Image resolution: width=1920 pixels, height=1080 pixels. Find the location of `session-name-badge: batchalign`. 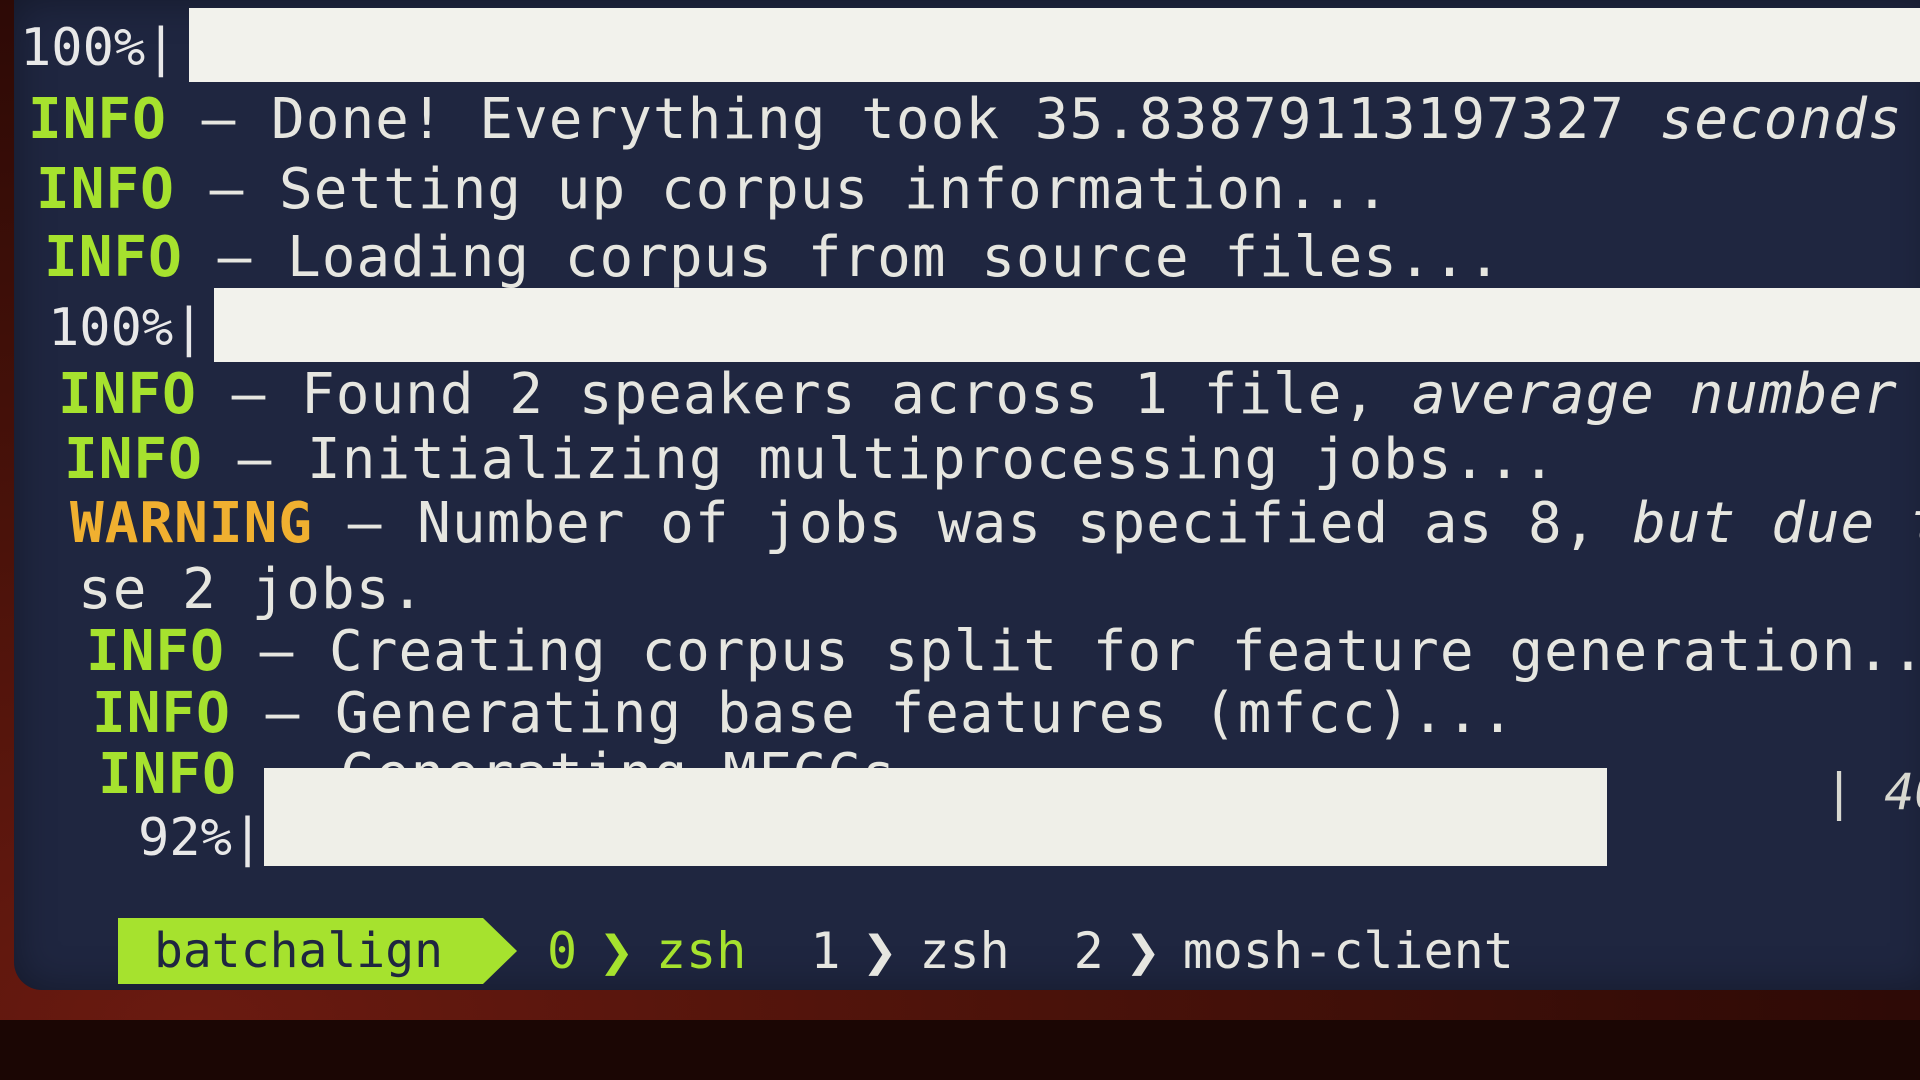

session-name-badge: batchalign is located at coordinates (317, 951).